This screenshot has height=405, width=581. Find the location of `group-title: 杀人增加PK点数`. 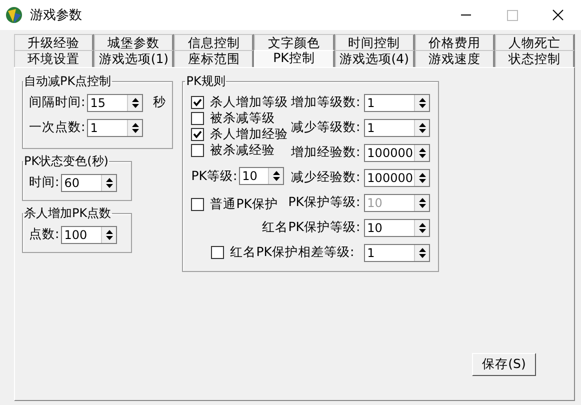

group-title: 杀人增加PK点数 is located at coordinates (67, 213).